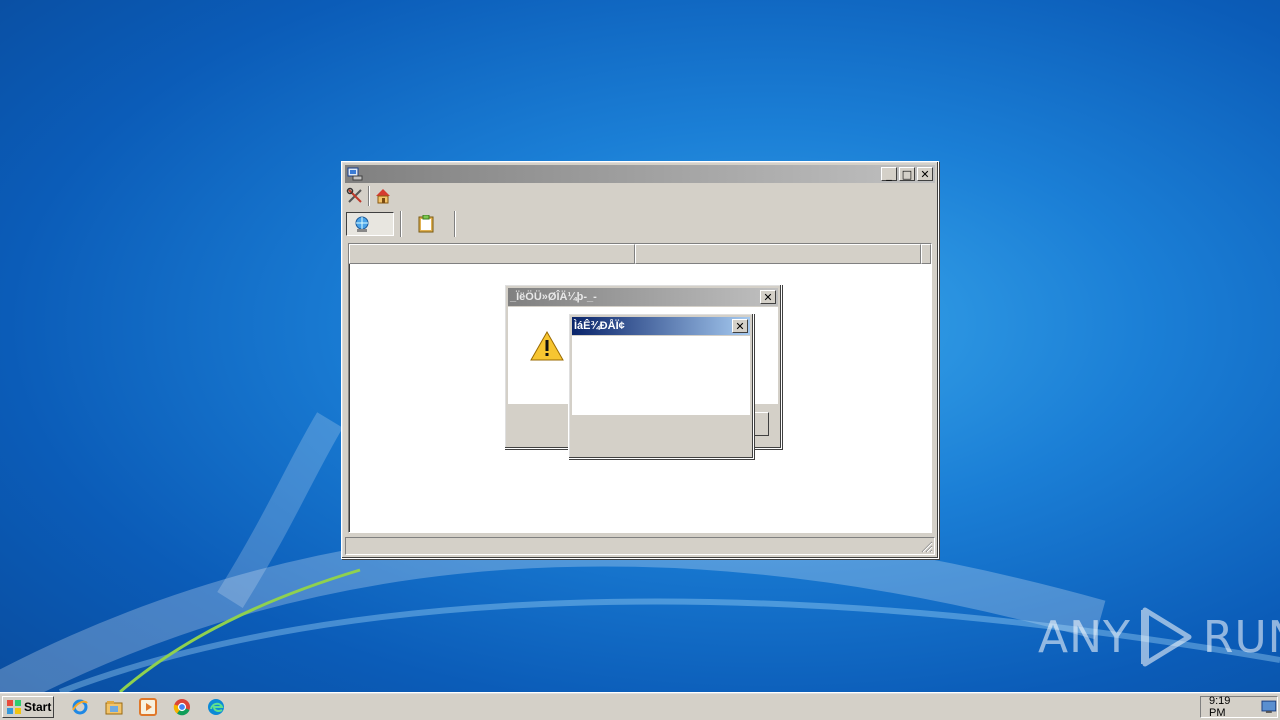  I want to click on warning-dialog-title: _ÏëÖÜ»ØÎÄ¼þ-_-, so click(553, 297).